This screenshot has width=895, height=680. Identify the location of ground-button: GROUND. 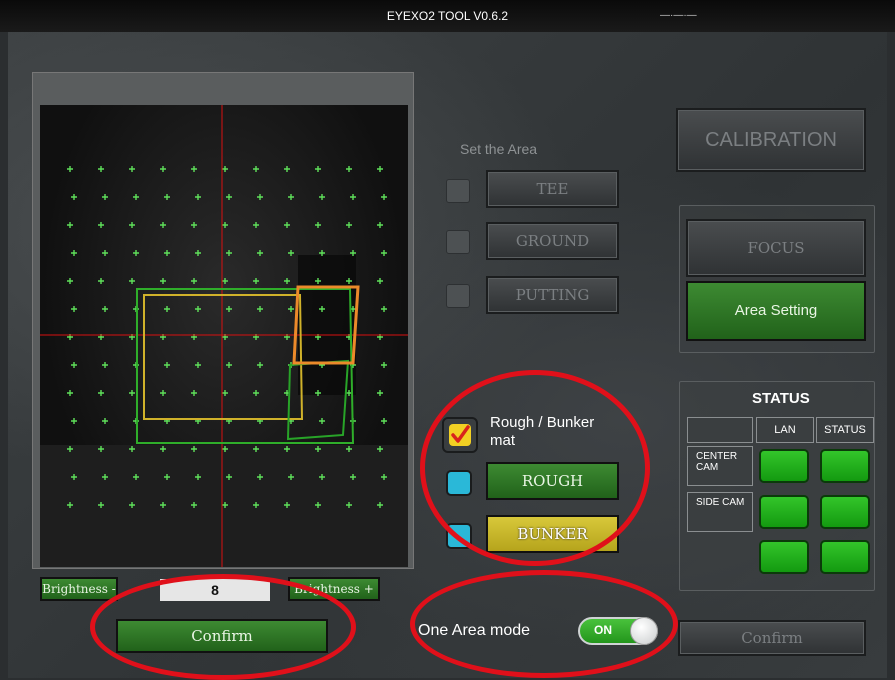
(552, 241).